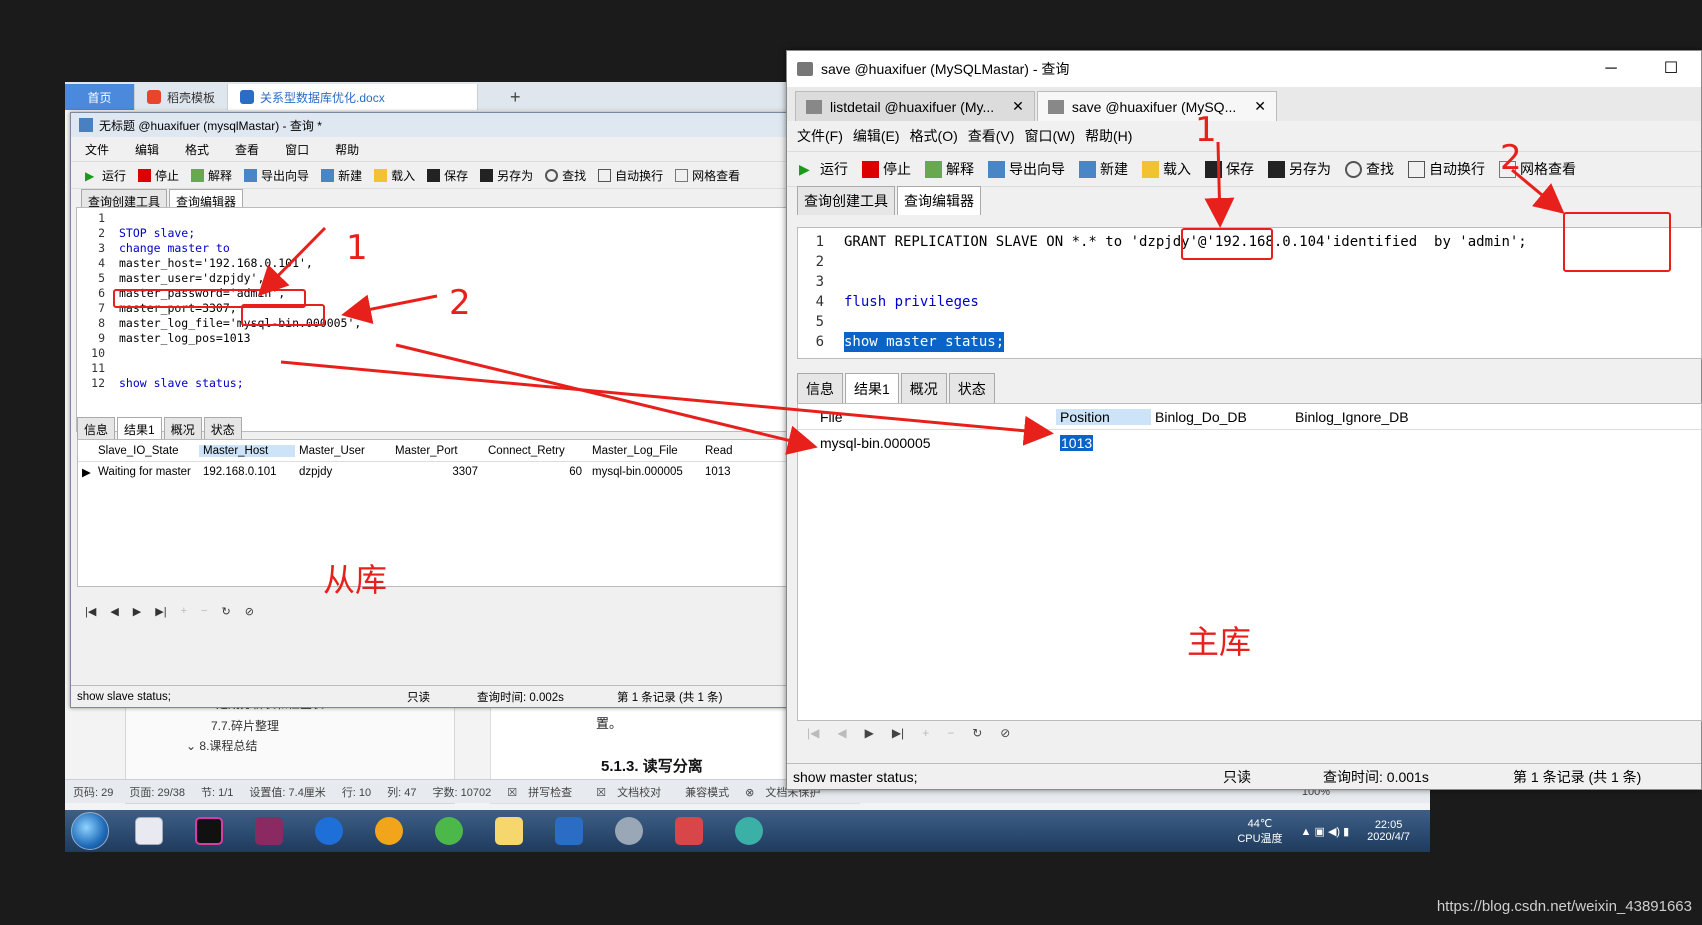  What do you see at coordinates (536, 451) in the screenshot?
I see `col-header: Connect_Retry` at bounding box center [536, 451].